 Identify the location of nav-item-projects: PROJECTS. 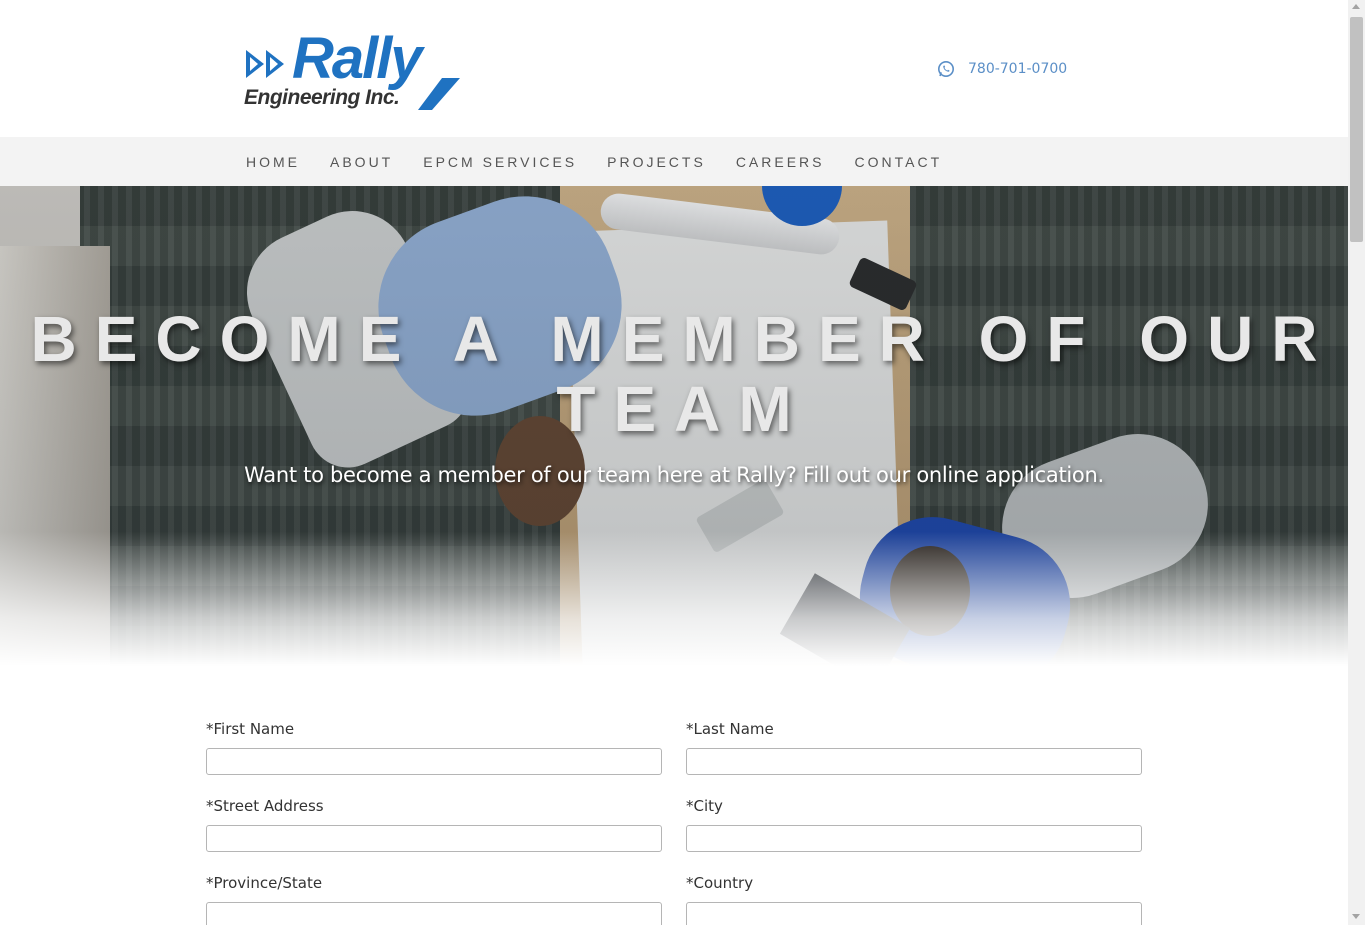
(656, 162).